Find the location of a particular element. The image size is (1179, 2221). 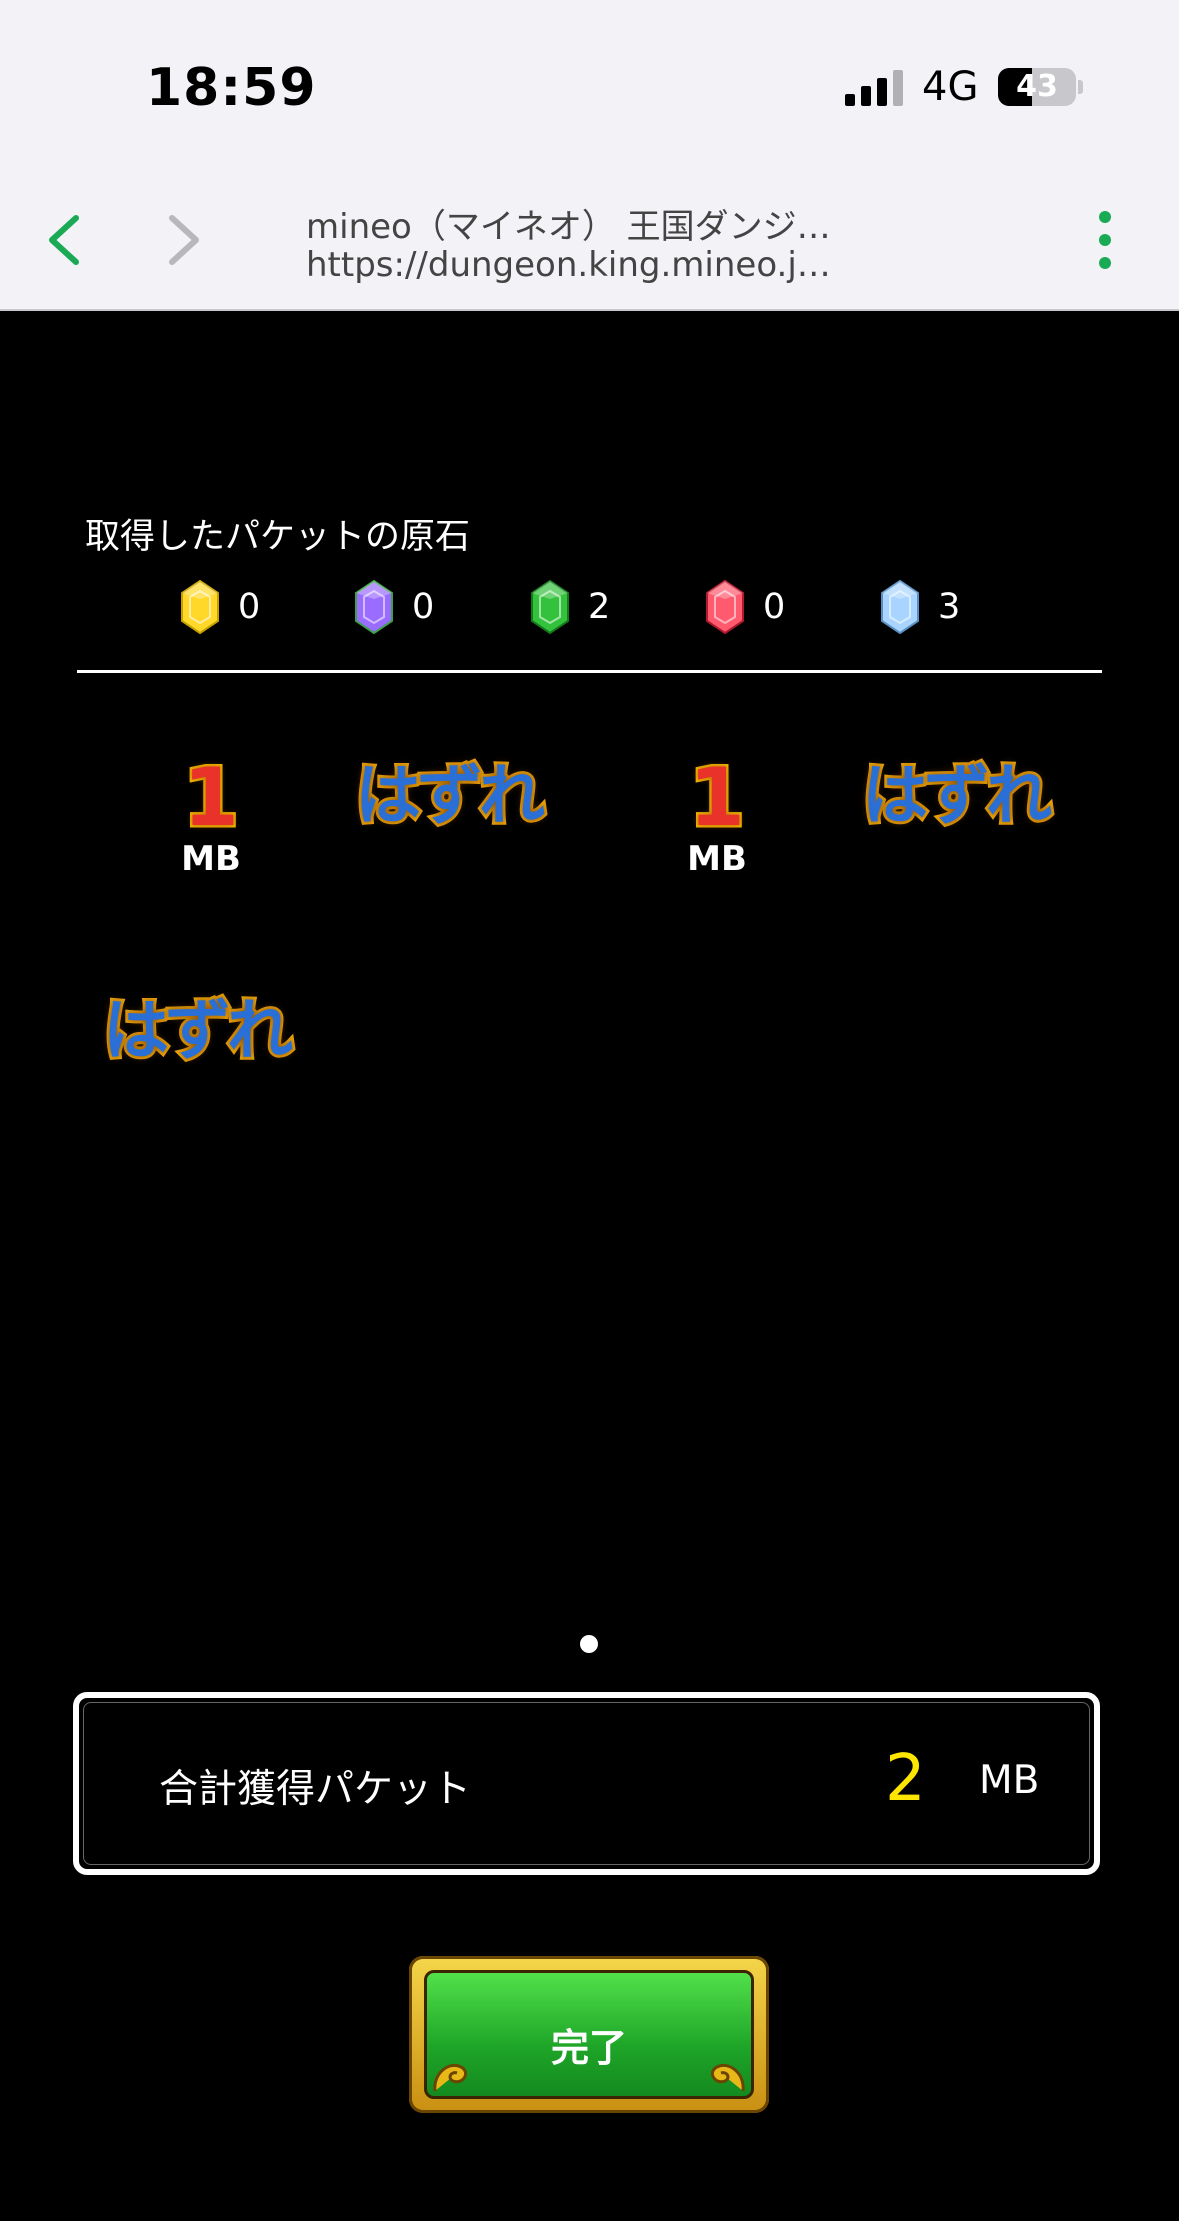

total-unit: MB is located at coordinates (1009, 1780).